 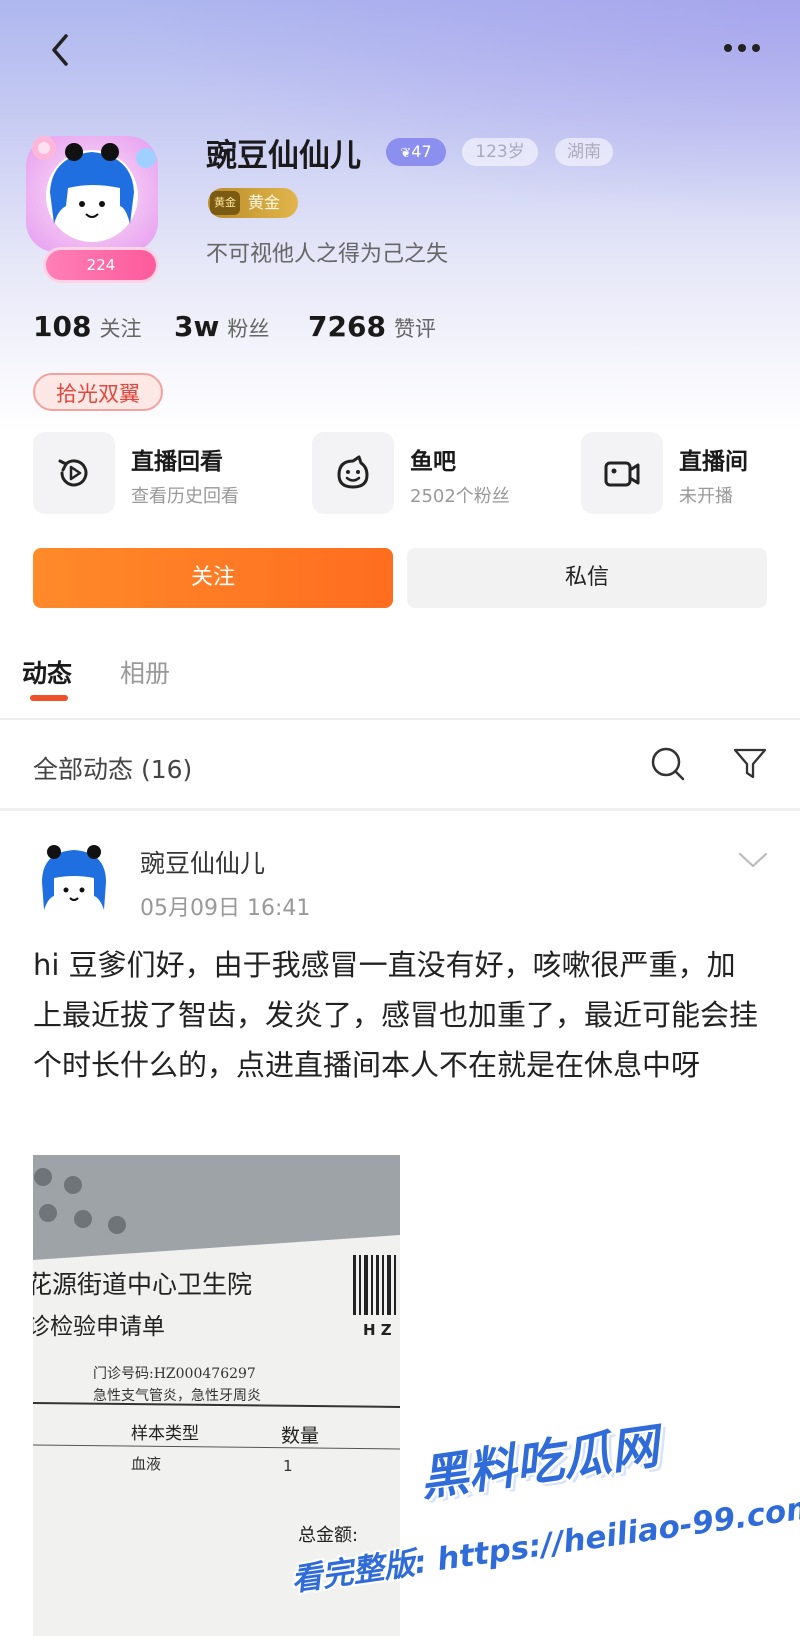 What do you see at coordinates (145, 672) in the screenshot?
I see `tab-album: 相册` at bounding box center [145, 672].